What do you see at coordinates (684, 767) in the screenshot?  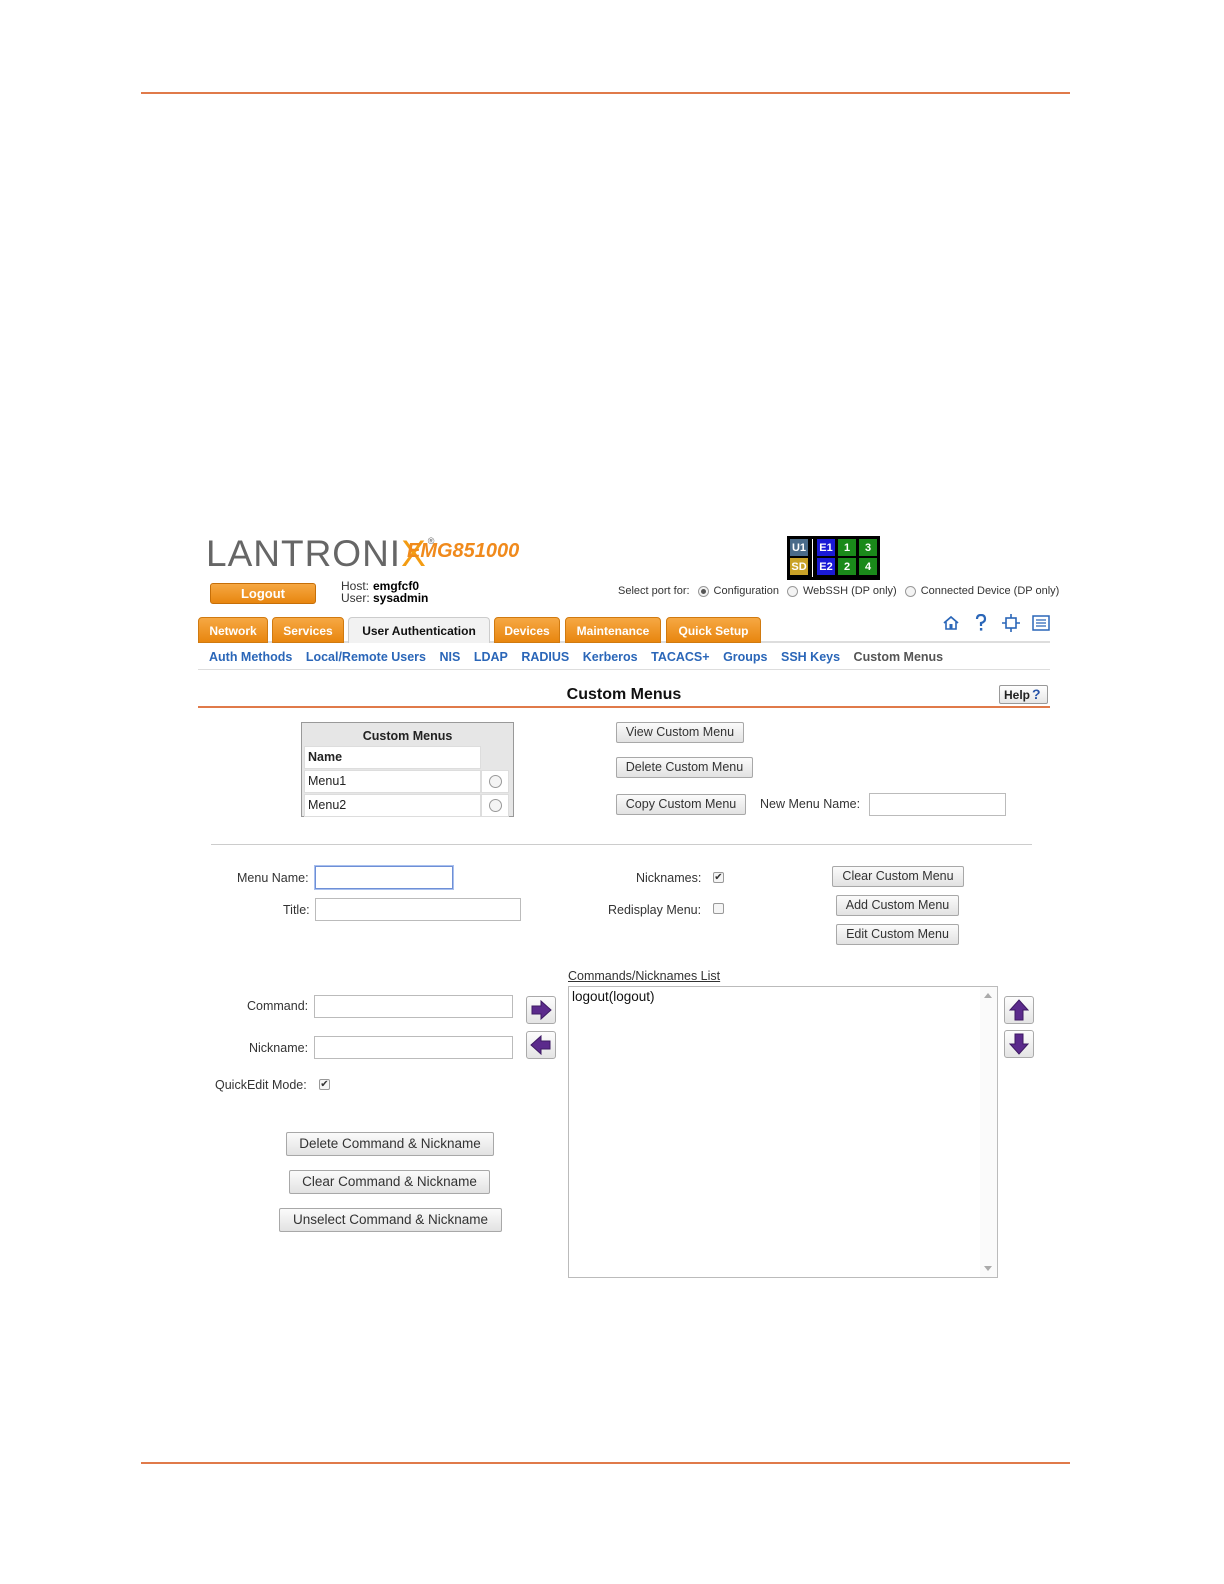 I see `delete-custom-menu-button: Delete Custom Menu` at bounding box center [684, 767].